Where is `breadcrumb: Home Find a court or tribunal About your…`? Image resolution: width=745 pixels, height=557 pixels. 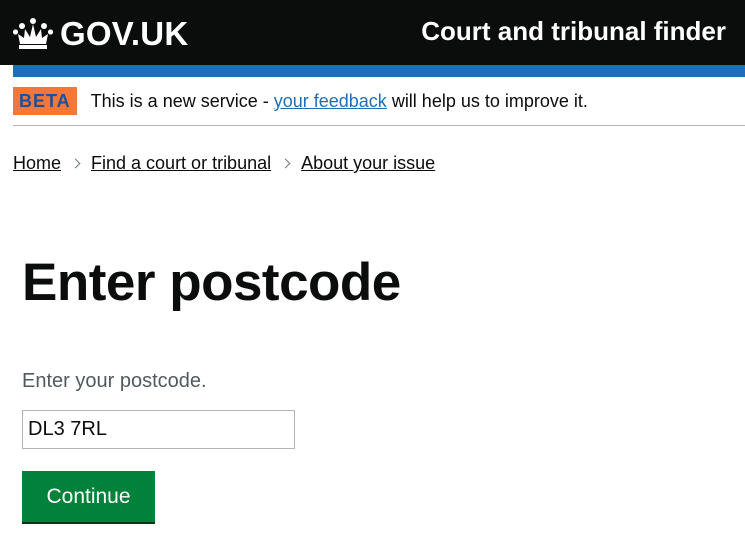
breadcrumb: Home Find a court or tribunal About your… is located at coordinates (224, 163).